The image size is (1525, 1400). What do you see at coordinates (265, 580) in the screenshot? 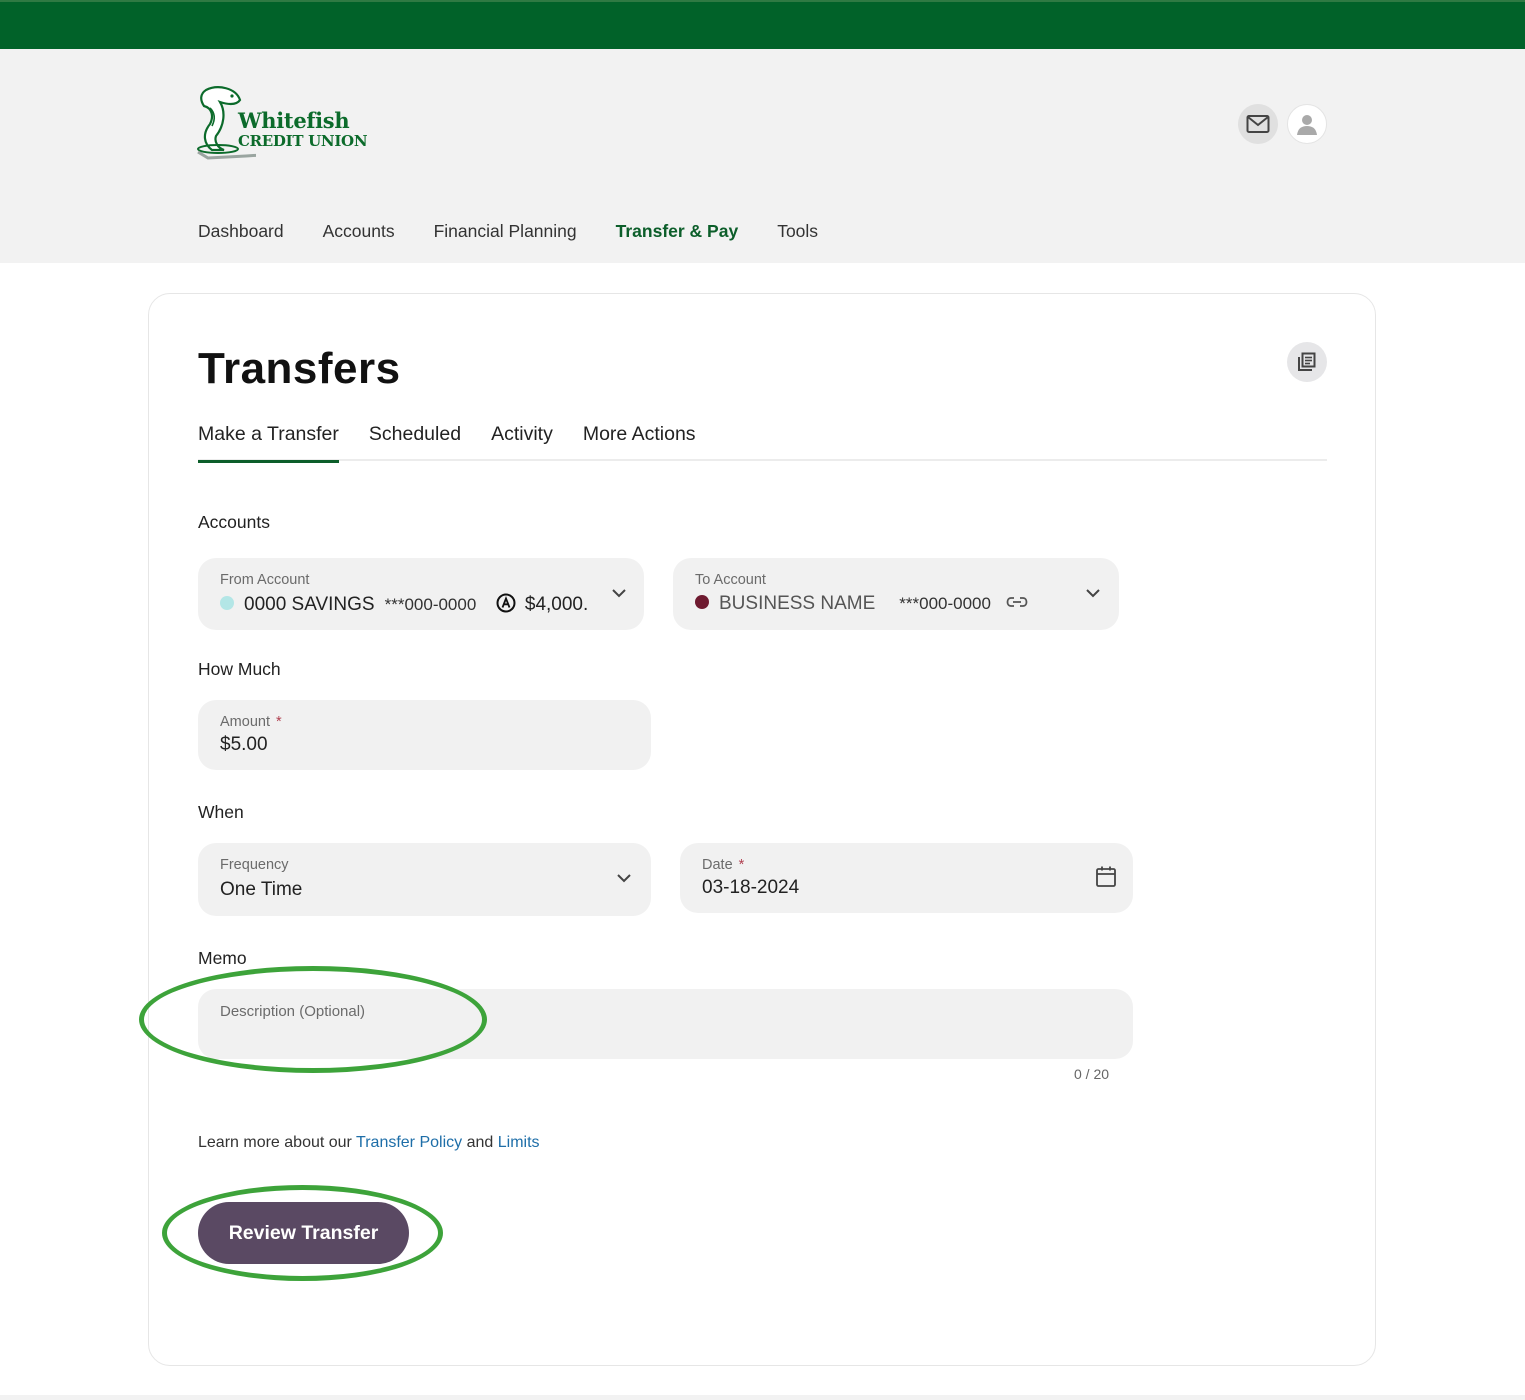
I see `from-account-label: From Account` at bounding box center [265, 580].